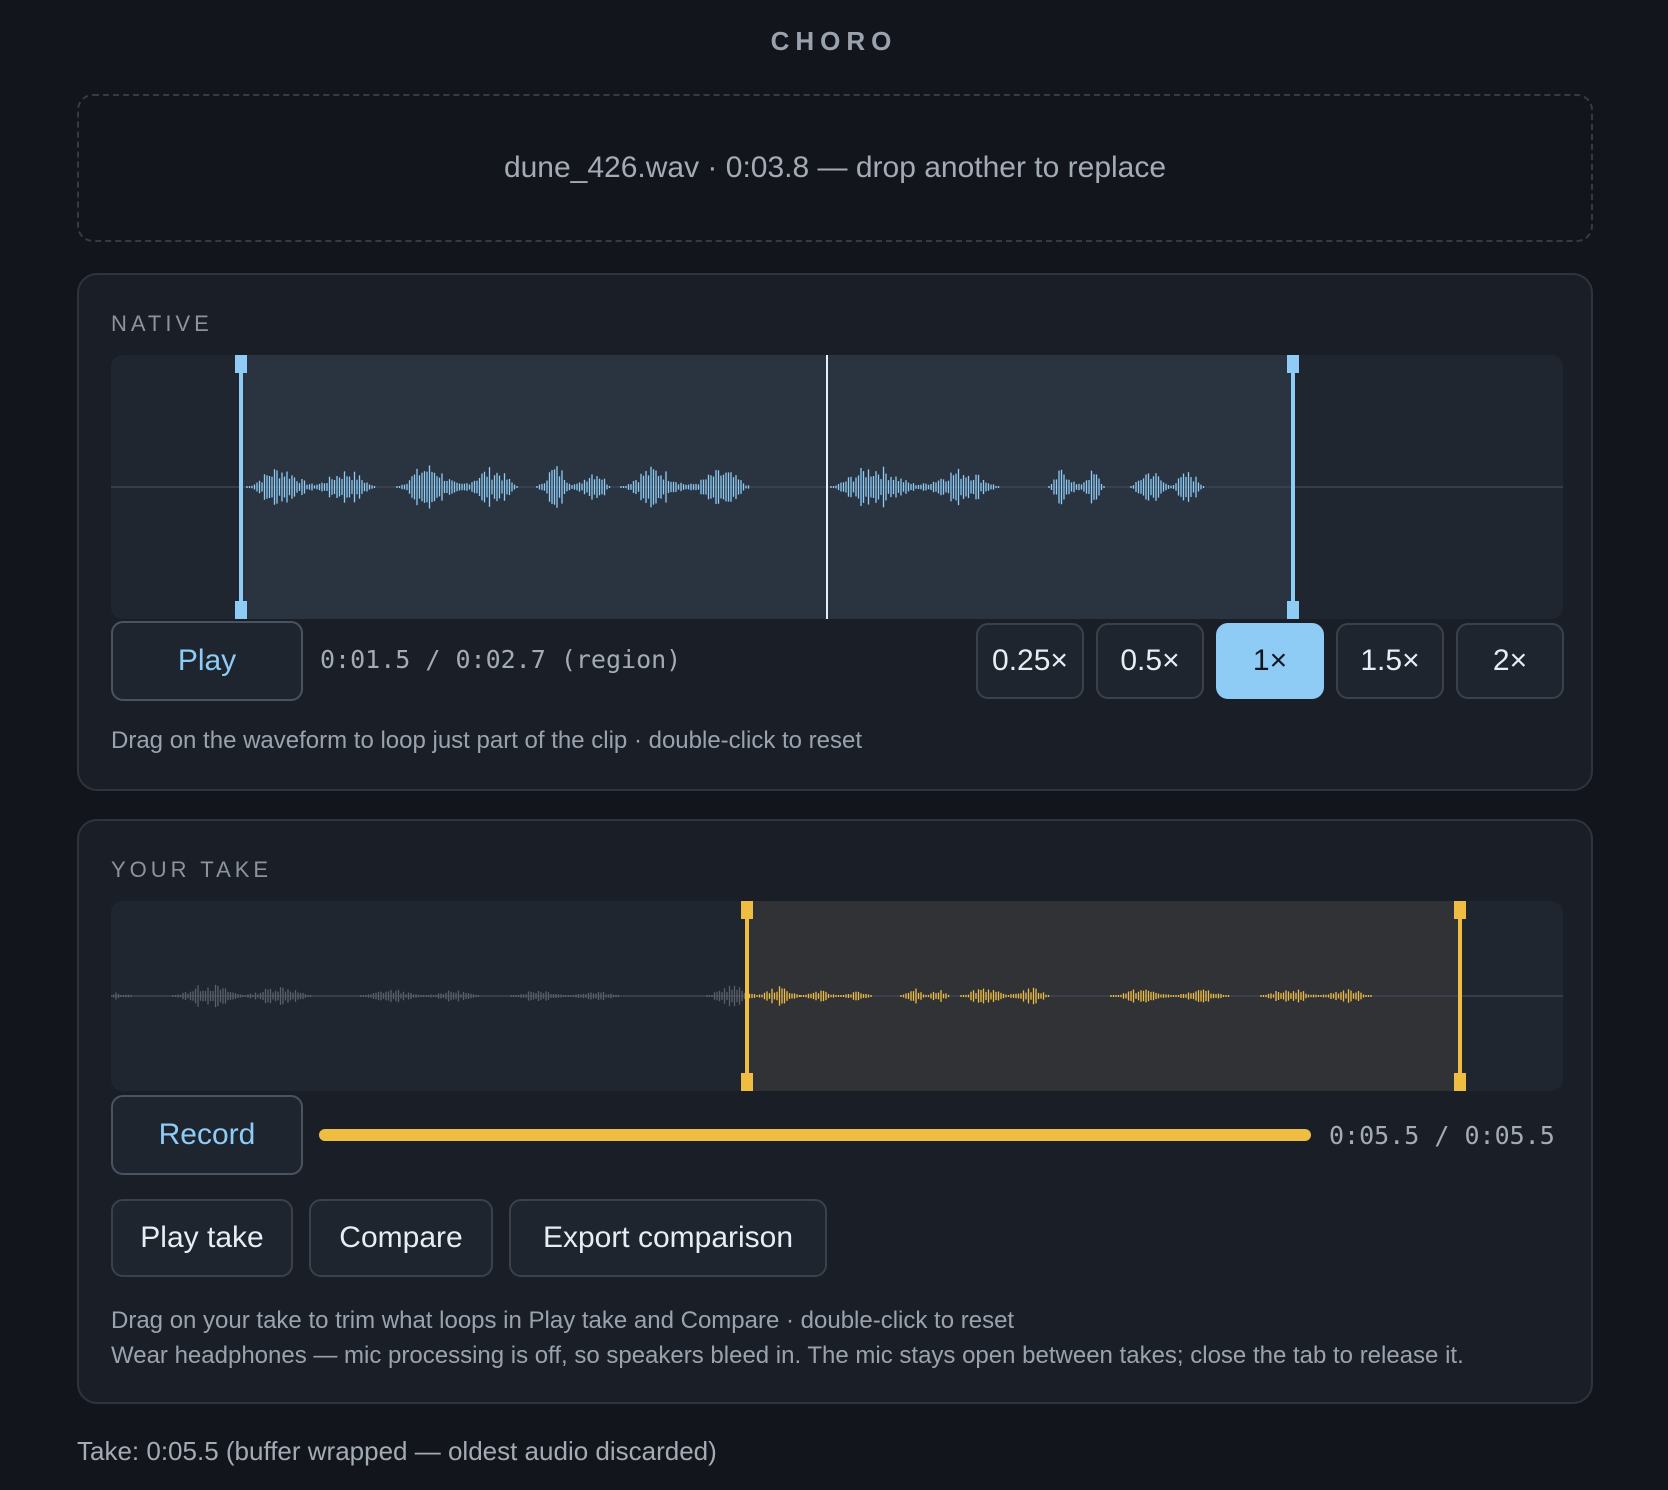  What do you see at coordinates (162, 323) in the screenshot?
I see `native-panel-label: NATIVE` at bounding box center [162, 323].